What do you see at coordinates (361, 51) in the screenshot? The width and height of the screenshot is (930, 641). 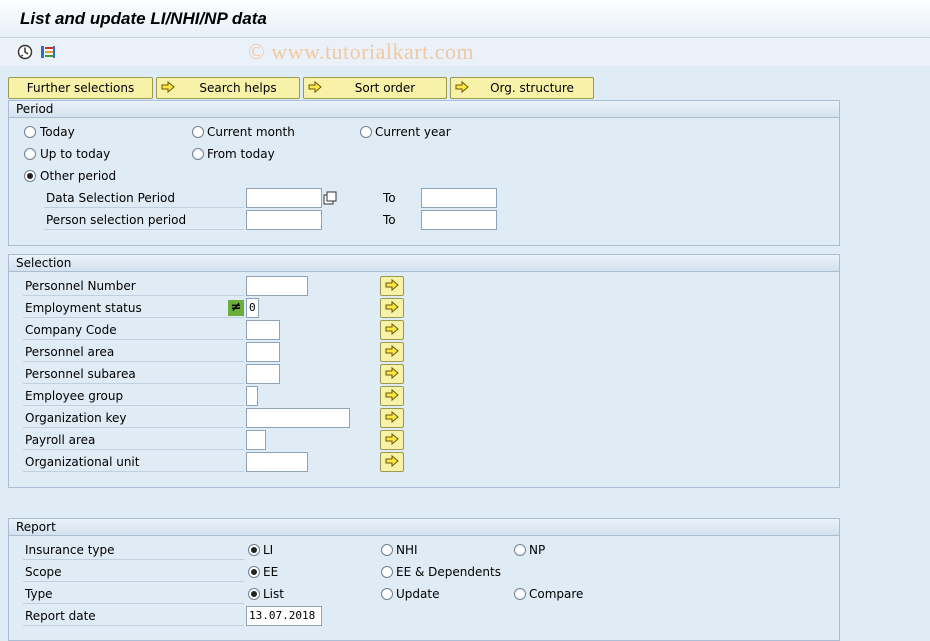 I see `watermark: © www.tutorialkart.com` at bounding box center [361, 51].